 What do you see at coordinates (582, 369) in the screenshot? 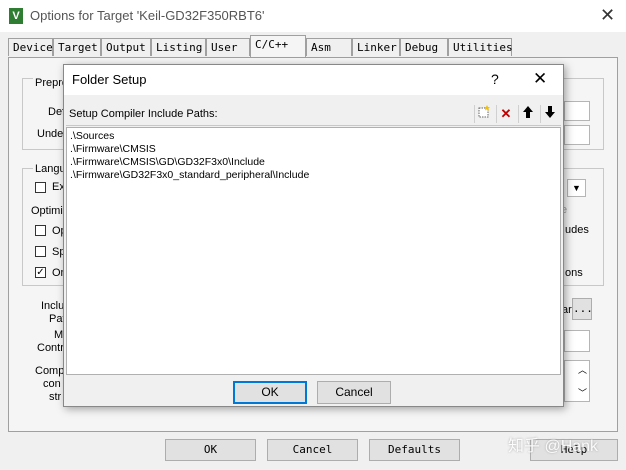
I see `scroll-up-icon: ︿` at bounding box center [582, 369].